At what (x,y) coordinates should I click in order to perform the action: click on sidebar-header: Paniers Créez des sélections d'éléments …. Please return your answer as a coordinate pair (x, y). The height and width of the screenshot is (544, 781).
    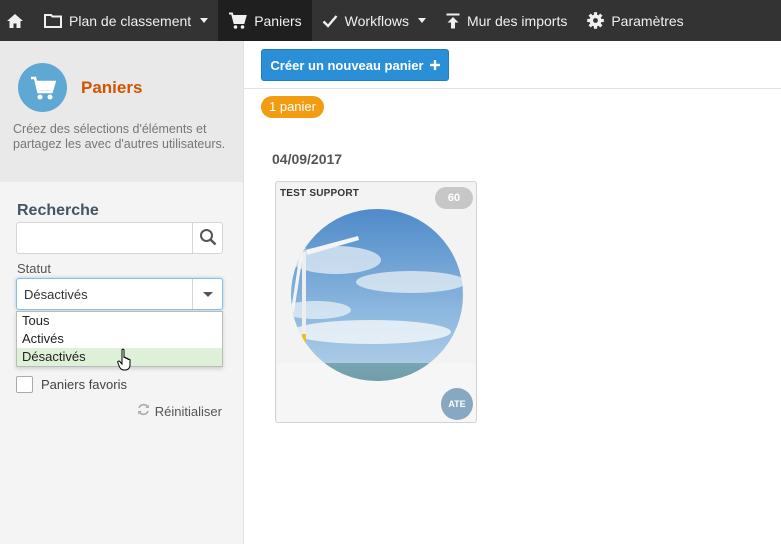
    Looking at the image, I should click on (121, 111).